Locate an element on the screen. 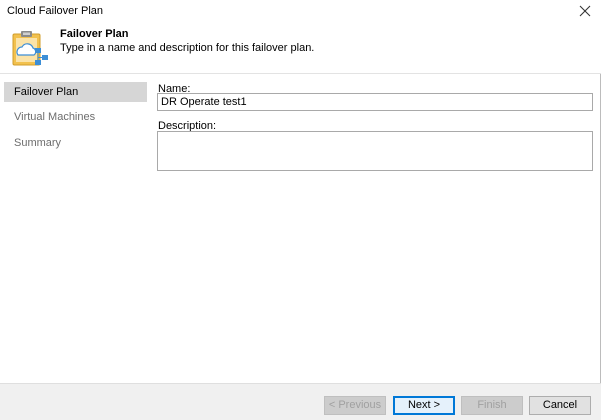  close-icon is located at coordinates (585, 11).